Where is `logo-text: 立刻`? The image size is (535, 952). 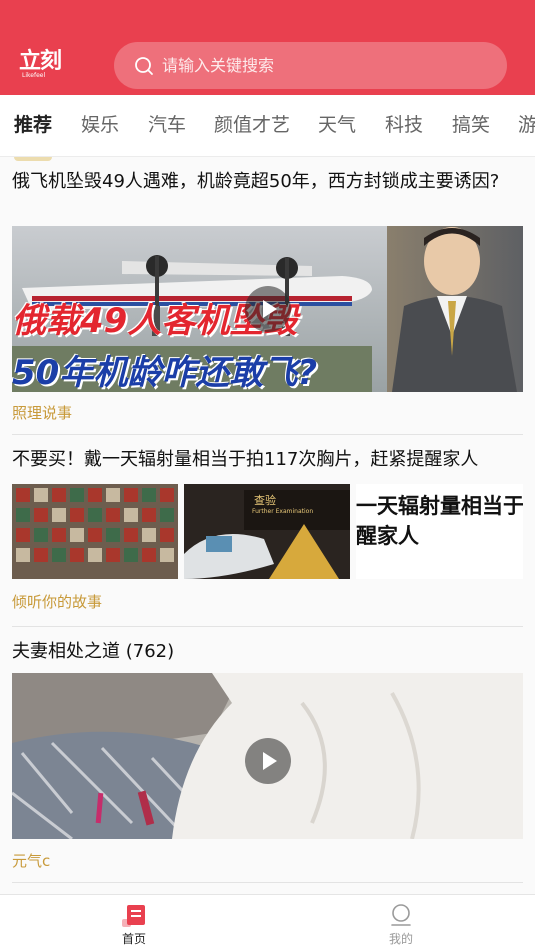 logo-text: 立刻 is located at coordinates (40, 61).